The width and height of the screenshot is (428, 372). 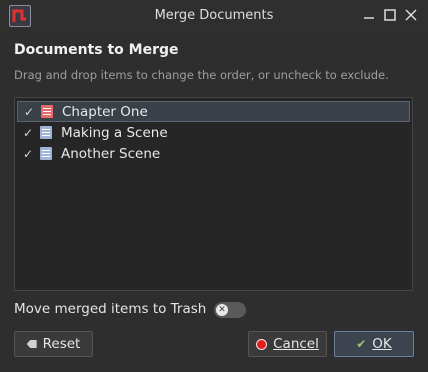 What do you see at coordinates (214, 16) in the screenshot?
I see `title-bar: Merge Documents` at bounding box center [214, 16].